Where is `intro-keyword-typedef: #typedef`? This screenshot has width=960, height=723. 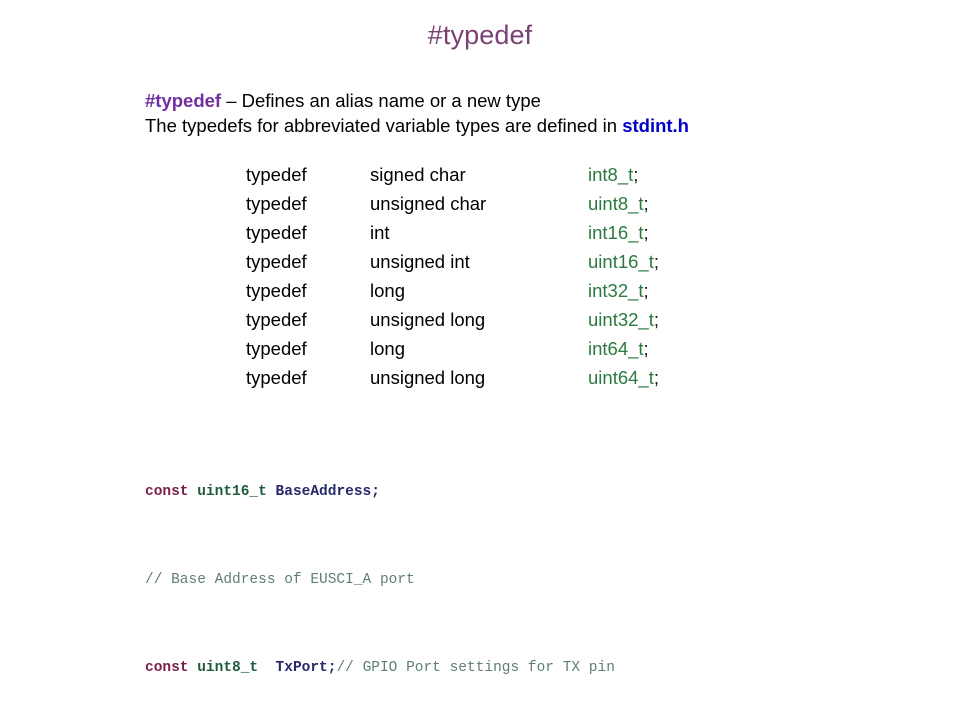 intro-keyword-typedef: #typedef is located at coordinates (183, 100).